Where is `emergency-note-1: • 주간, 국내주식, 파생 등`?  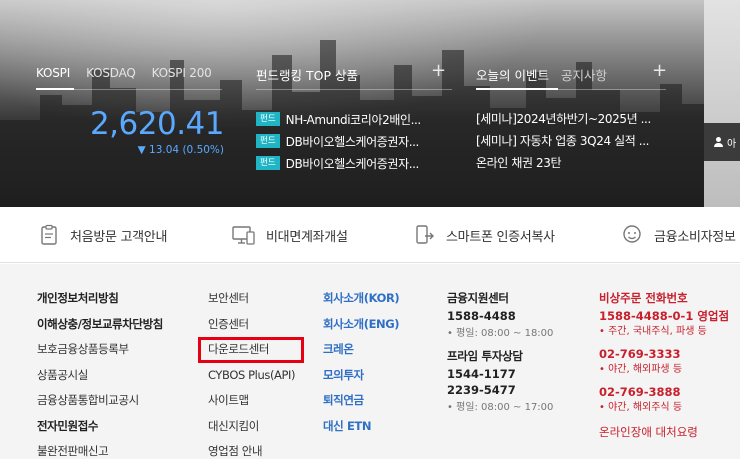
emergency-note-1: • 주간, 국내주식, 파생 등 is located at coordinates (653, 331).